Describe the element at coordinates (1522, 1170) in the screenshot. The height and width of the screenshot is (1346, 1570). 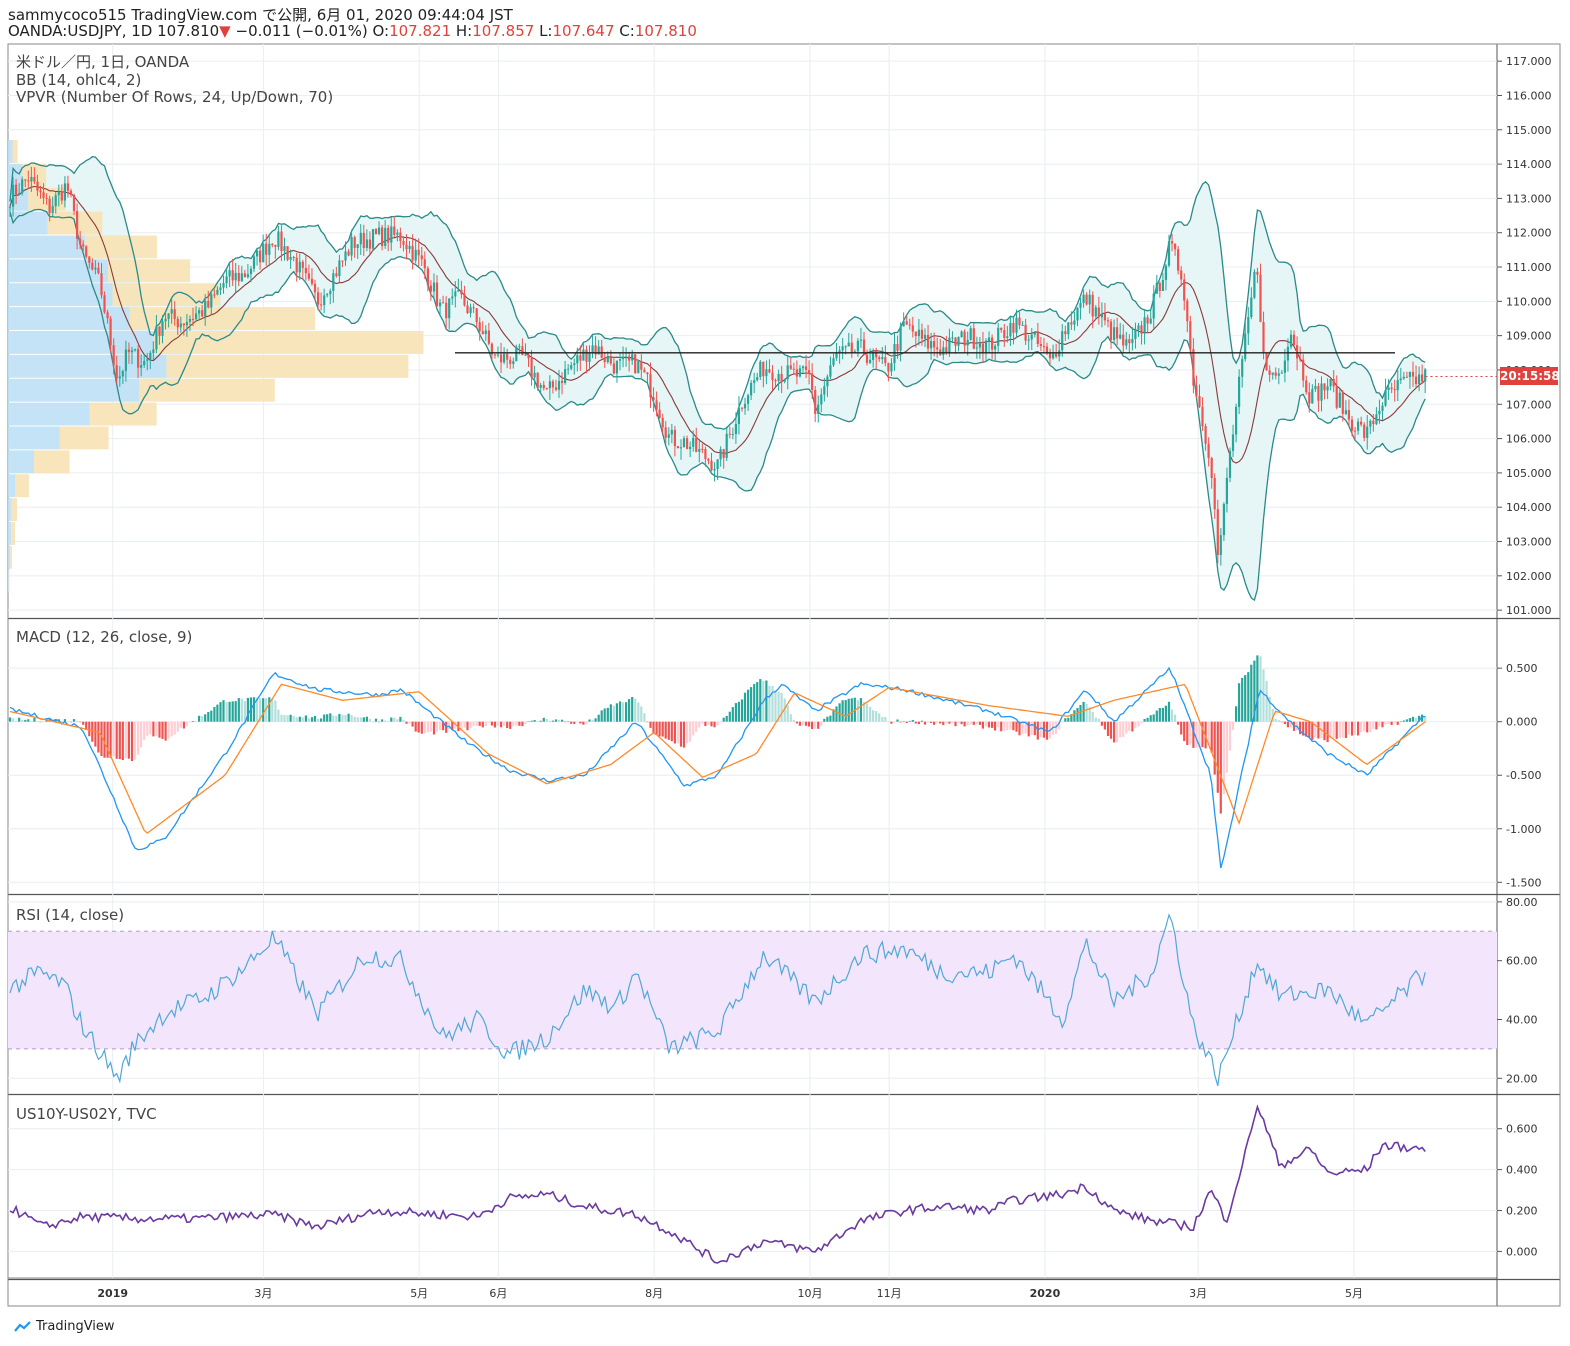
I see `value-tick-label: 0.400` at that location.